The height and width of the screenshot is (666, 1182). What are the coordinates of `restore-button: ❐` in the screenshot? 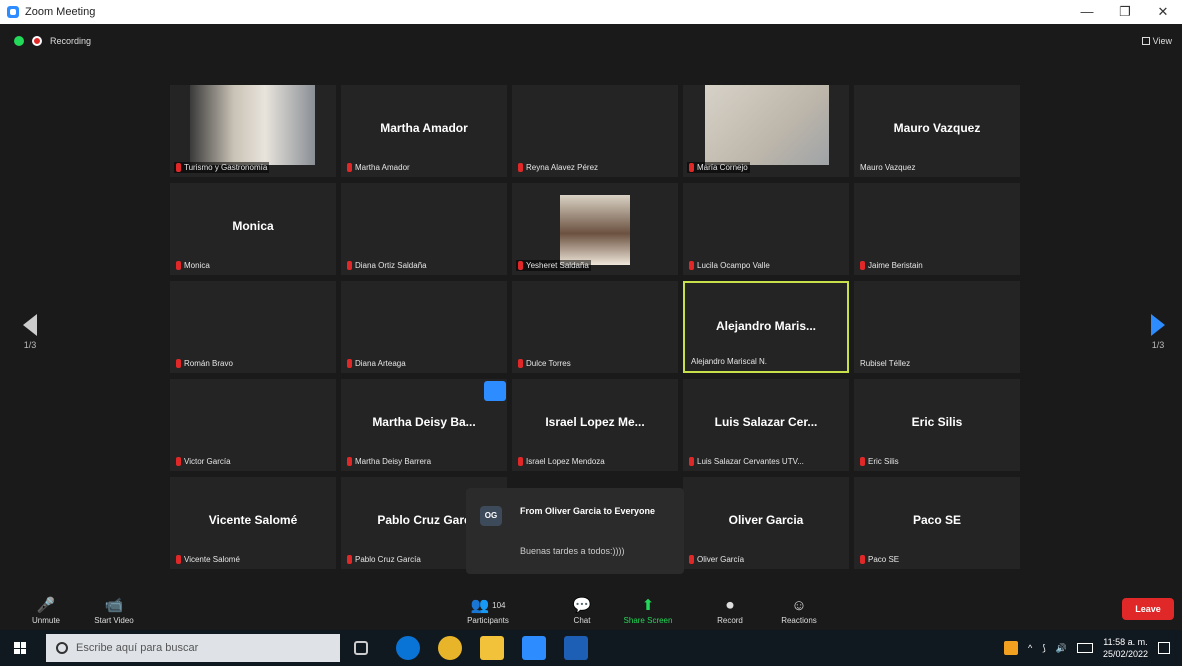 It's located at (1125, 12).